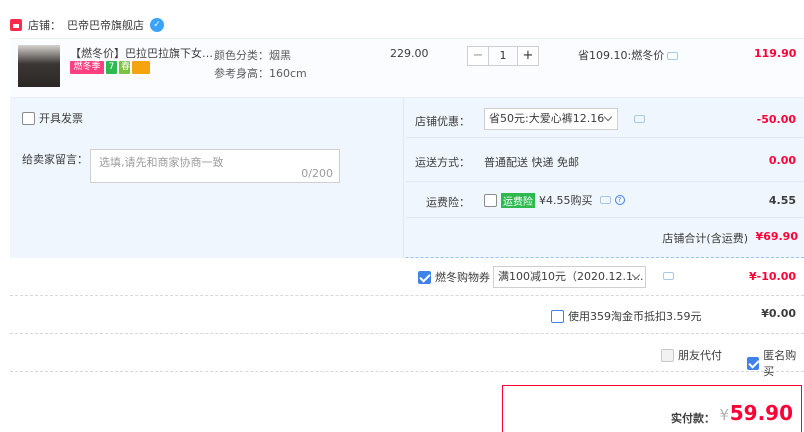 The height and width of the screenshot is (432, 804). I want to click on invoice-option: 开具发票, so click(52, 118).